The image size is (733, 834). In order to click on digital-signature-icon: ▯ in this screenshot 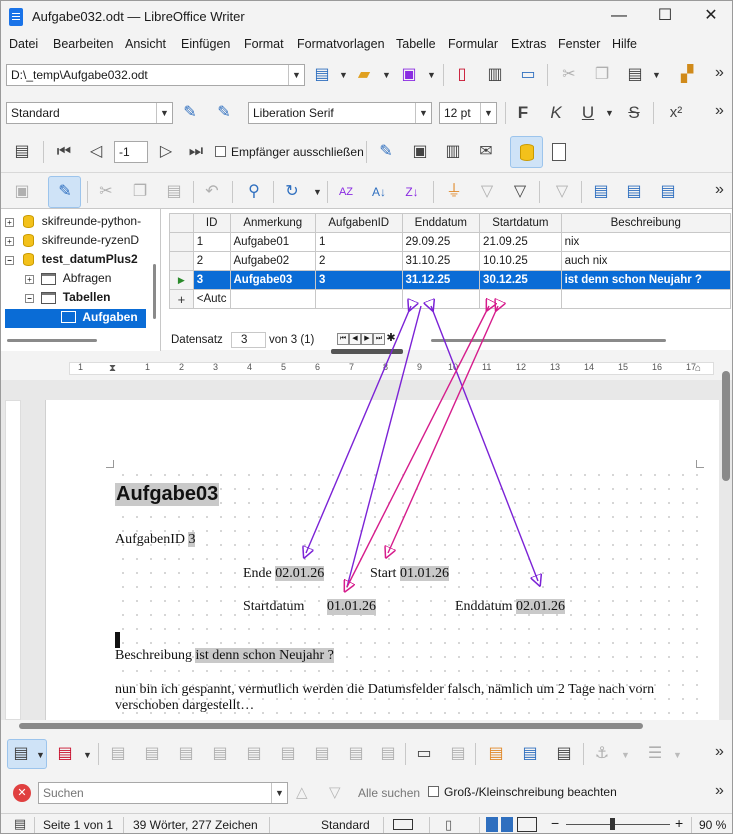, I will do `click(448, 825)`.